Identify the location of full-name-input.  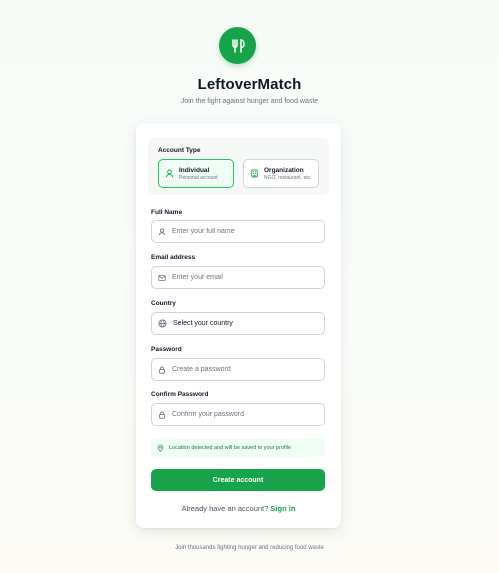
(242, 231).